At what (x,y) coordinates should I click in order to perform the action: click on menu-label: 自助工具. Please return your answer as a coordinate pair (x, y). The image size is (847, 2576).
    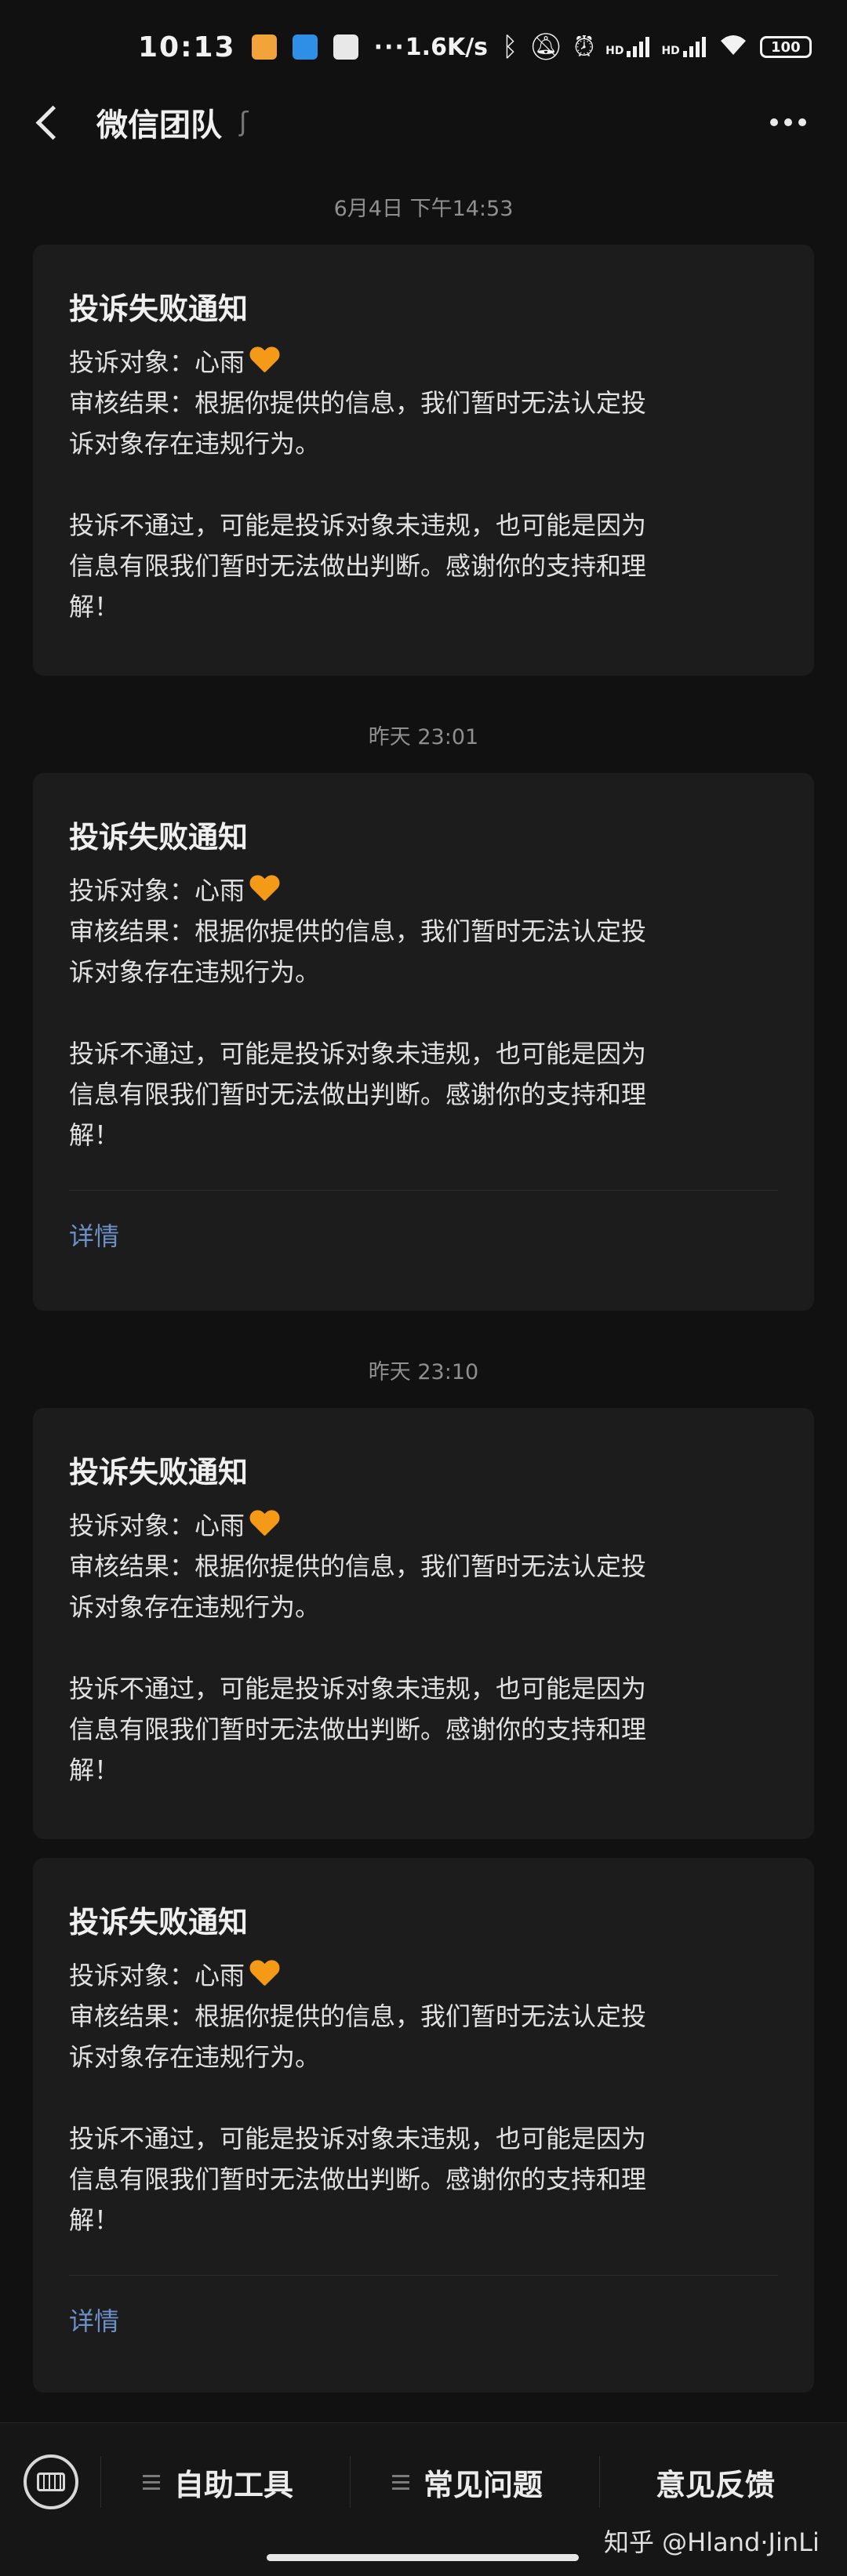
    Looking at the image, I should click on (234, 2484).